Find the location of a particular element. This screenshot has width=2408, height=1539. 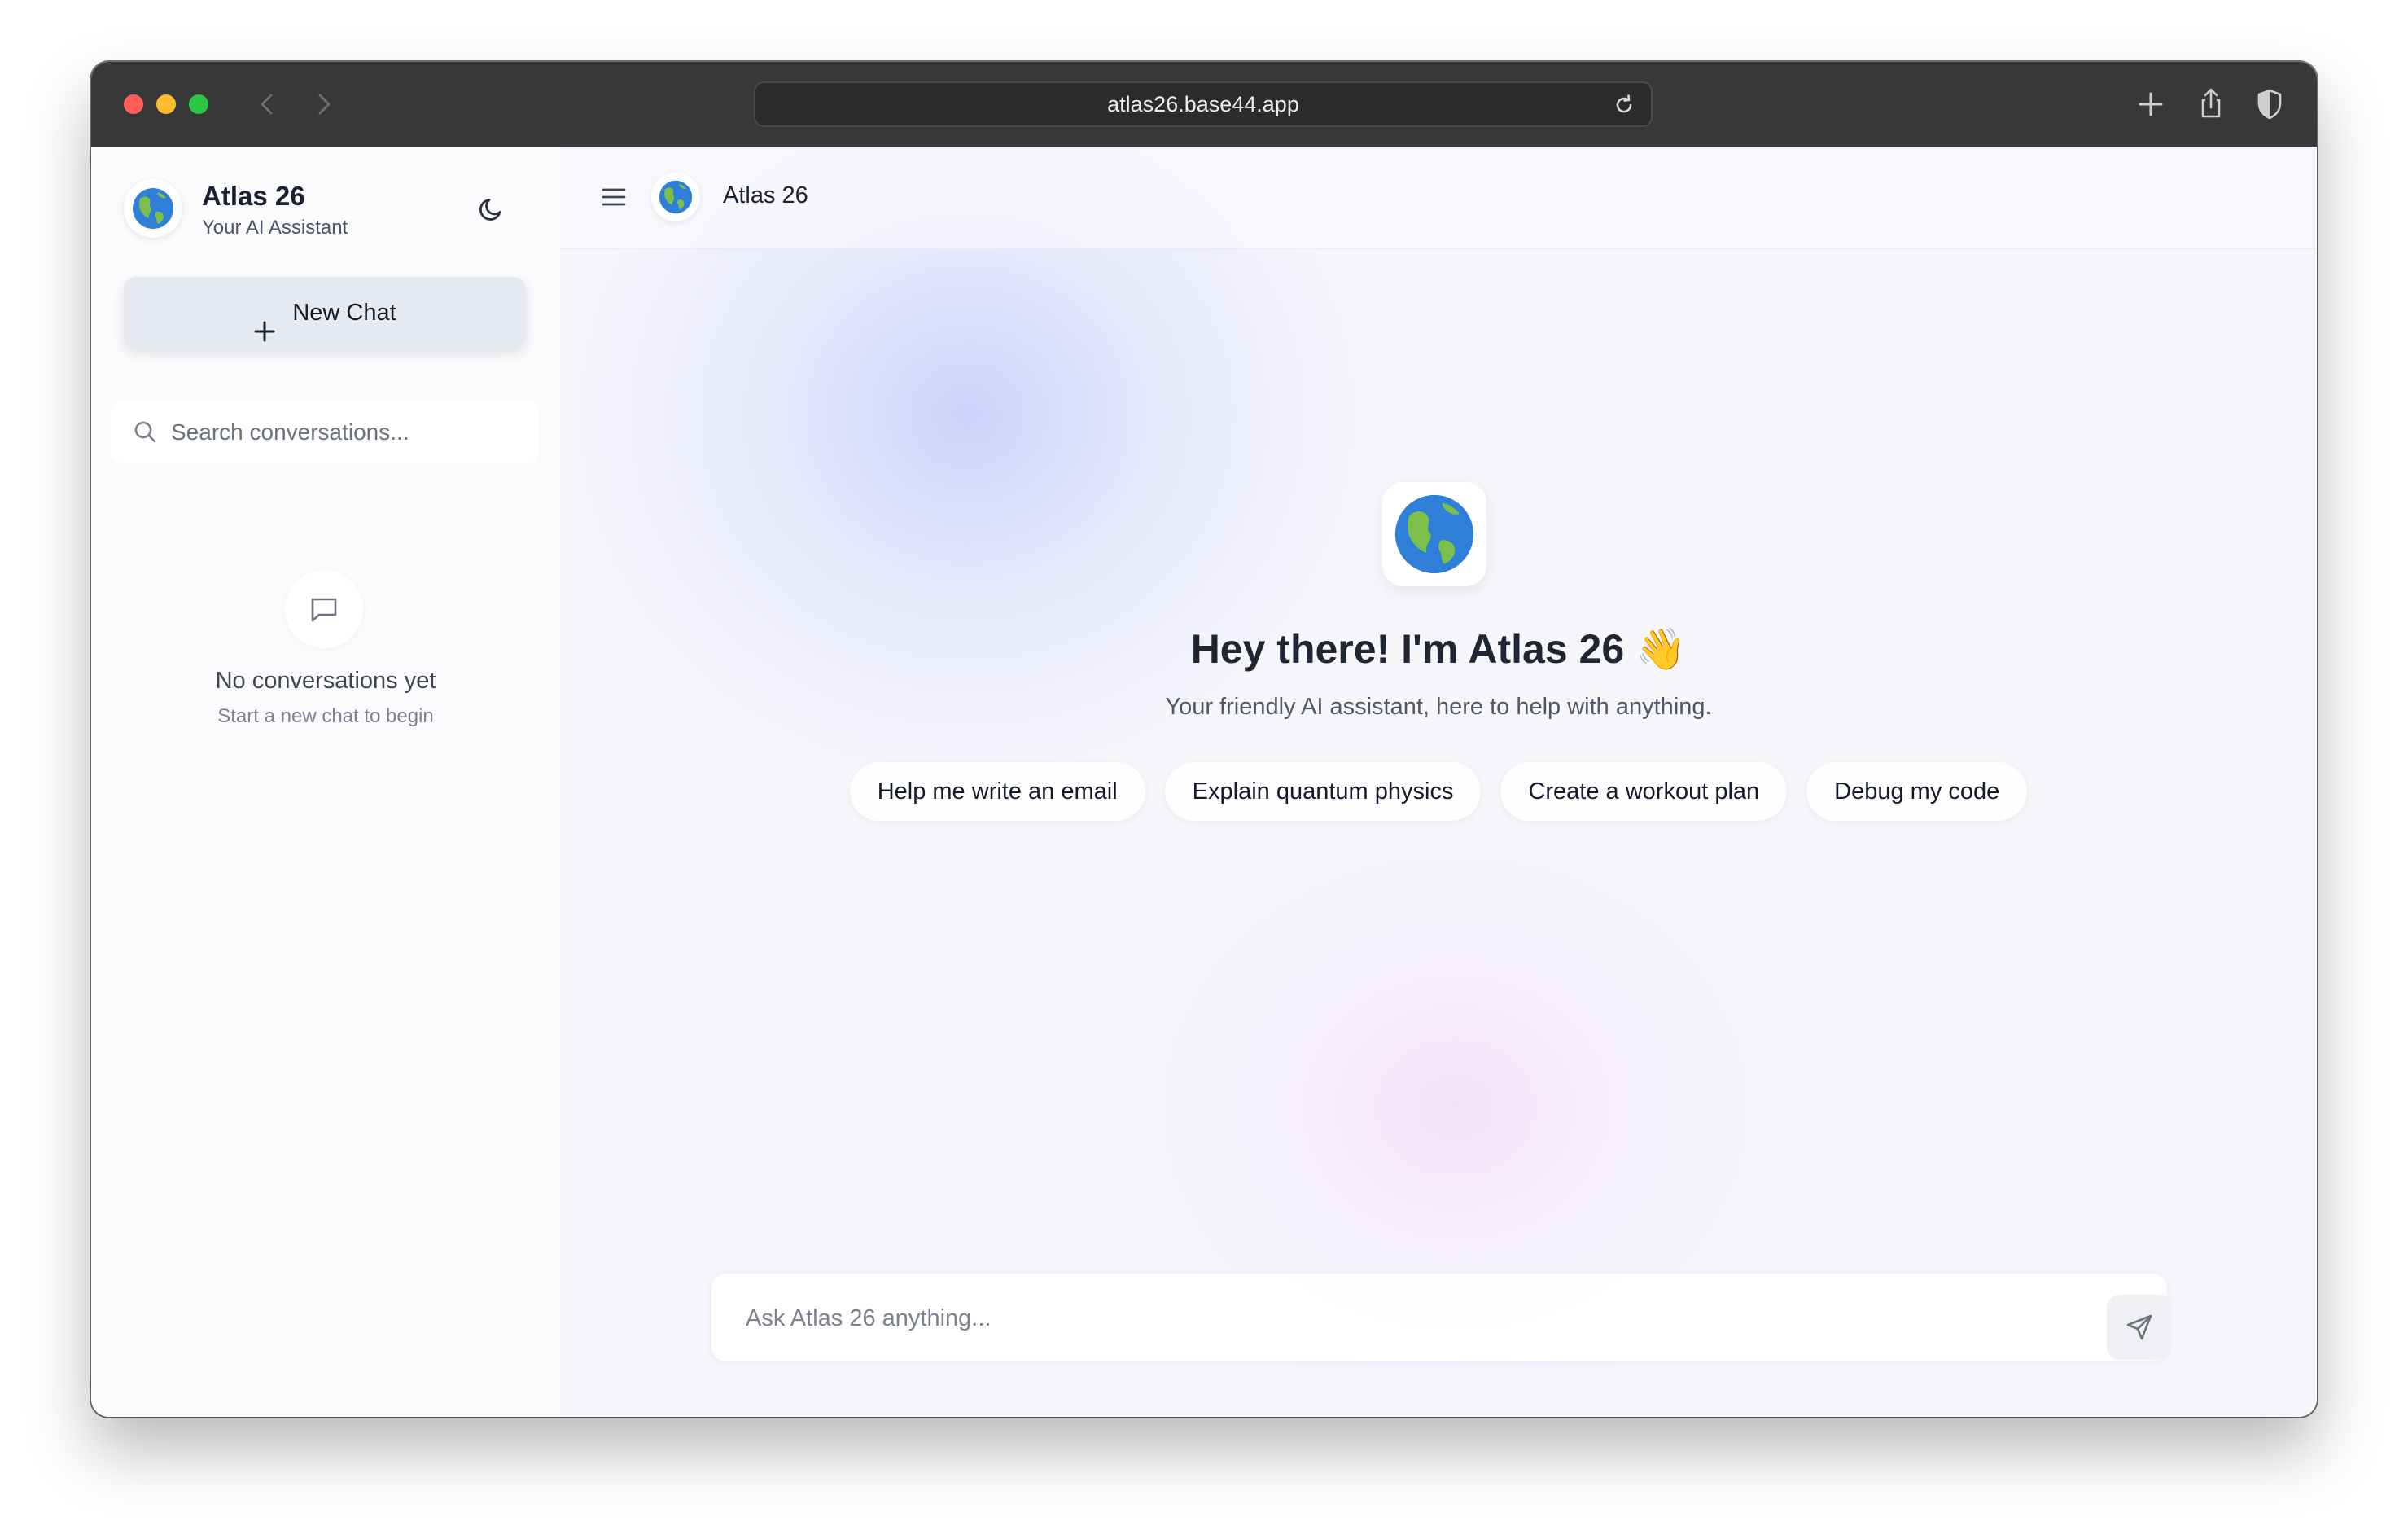

address-bar: atlas26.base44.app is located at coordinates (1203, 104).